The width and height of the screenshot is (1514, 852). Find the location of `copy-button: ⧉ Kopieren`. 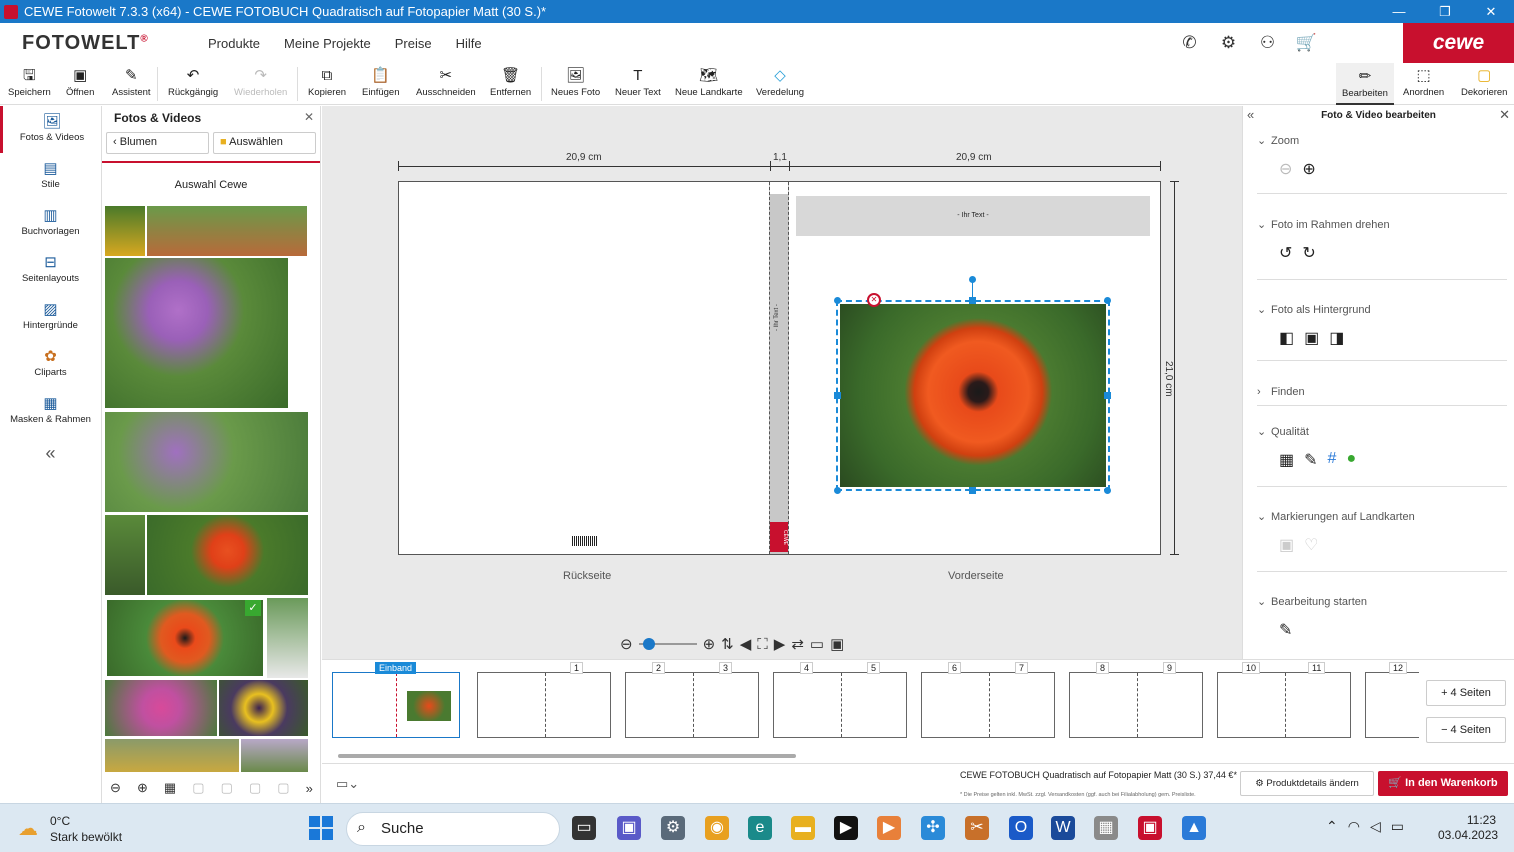

copy-button: ⧉ Kopieren is located at coordinates (327, 81).